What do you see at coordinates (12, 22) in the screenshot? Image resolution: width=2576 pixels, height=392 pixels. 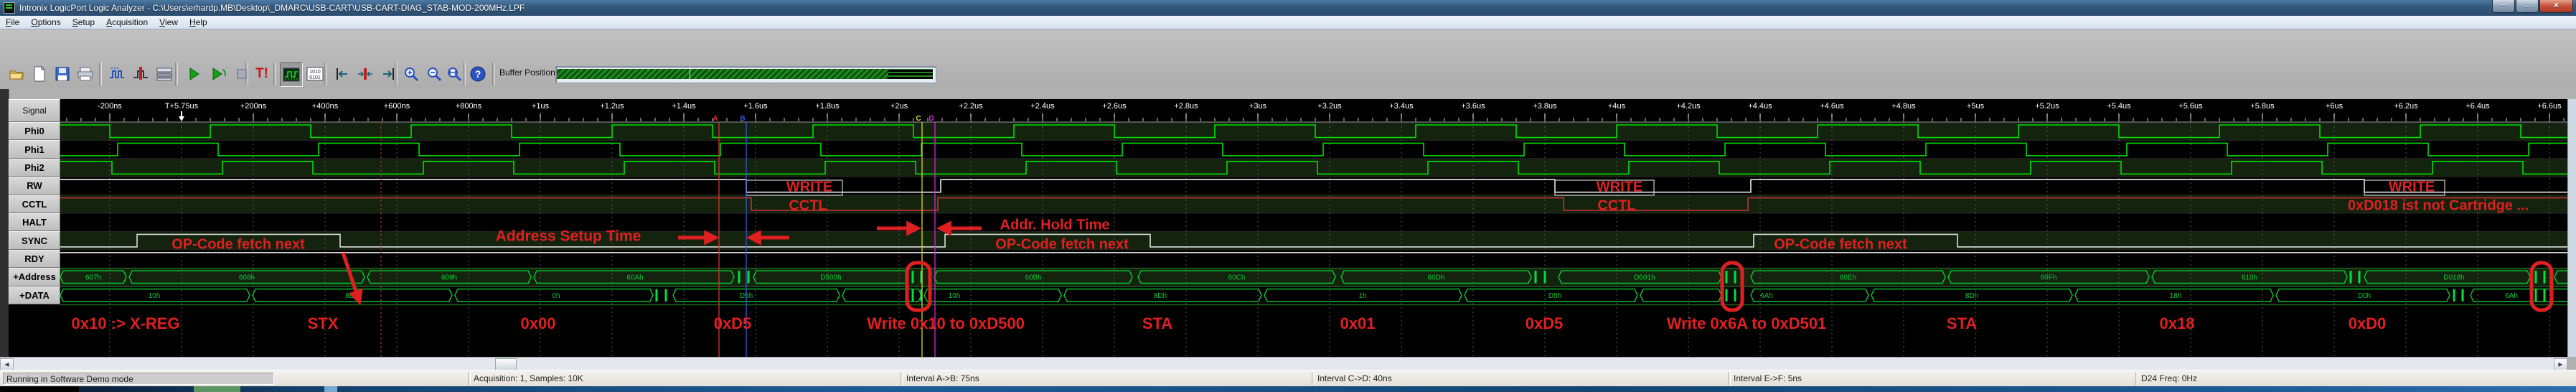 I see `menu-item-file: File` at bounding box center [12, 22].